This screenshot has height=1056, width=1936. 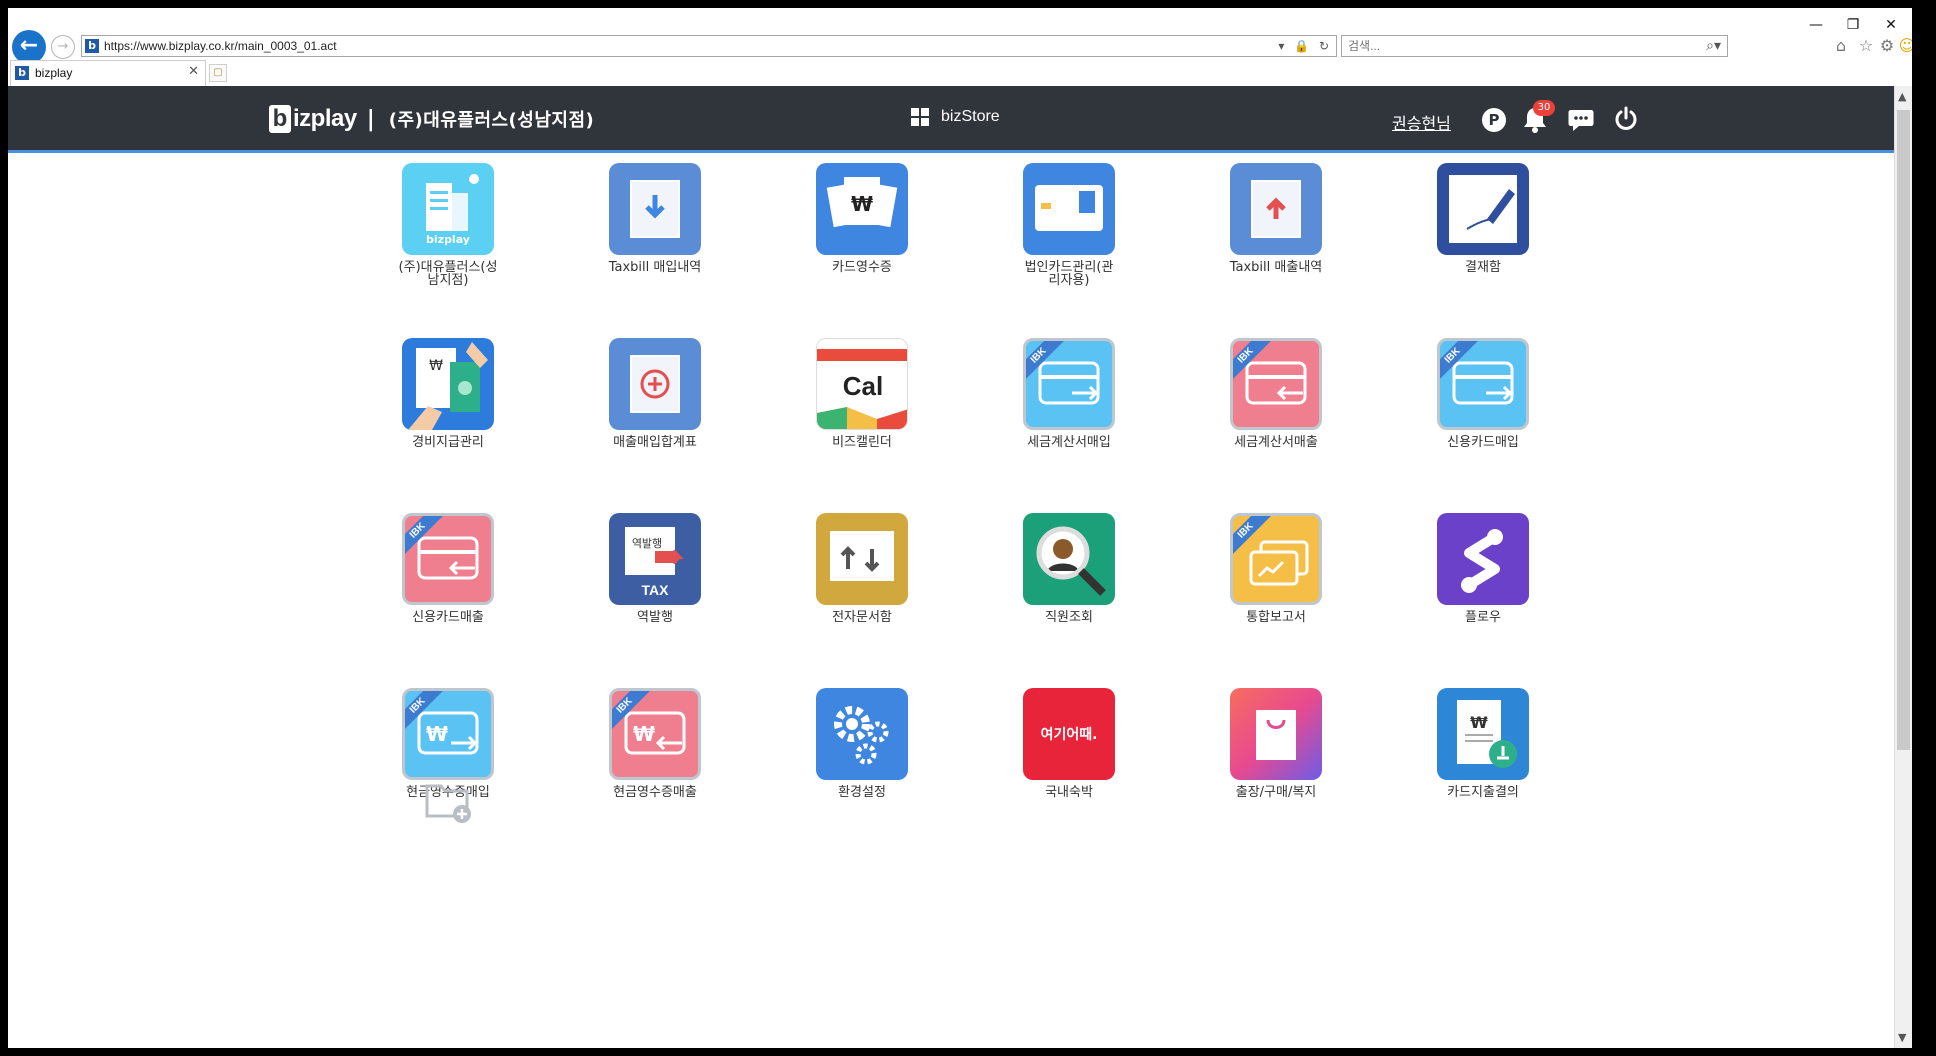 What do you see at coordinates (1276, 559) in the screenshot?
I see `report-icon: IBK` at bounding box center [1276, 559].